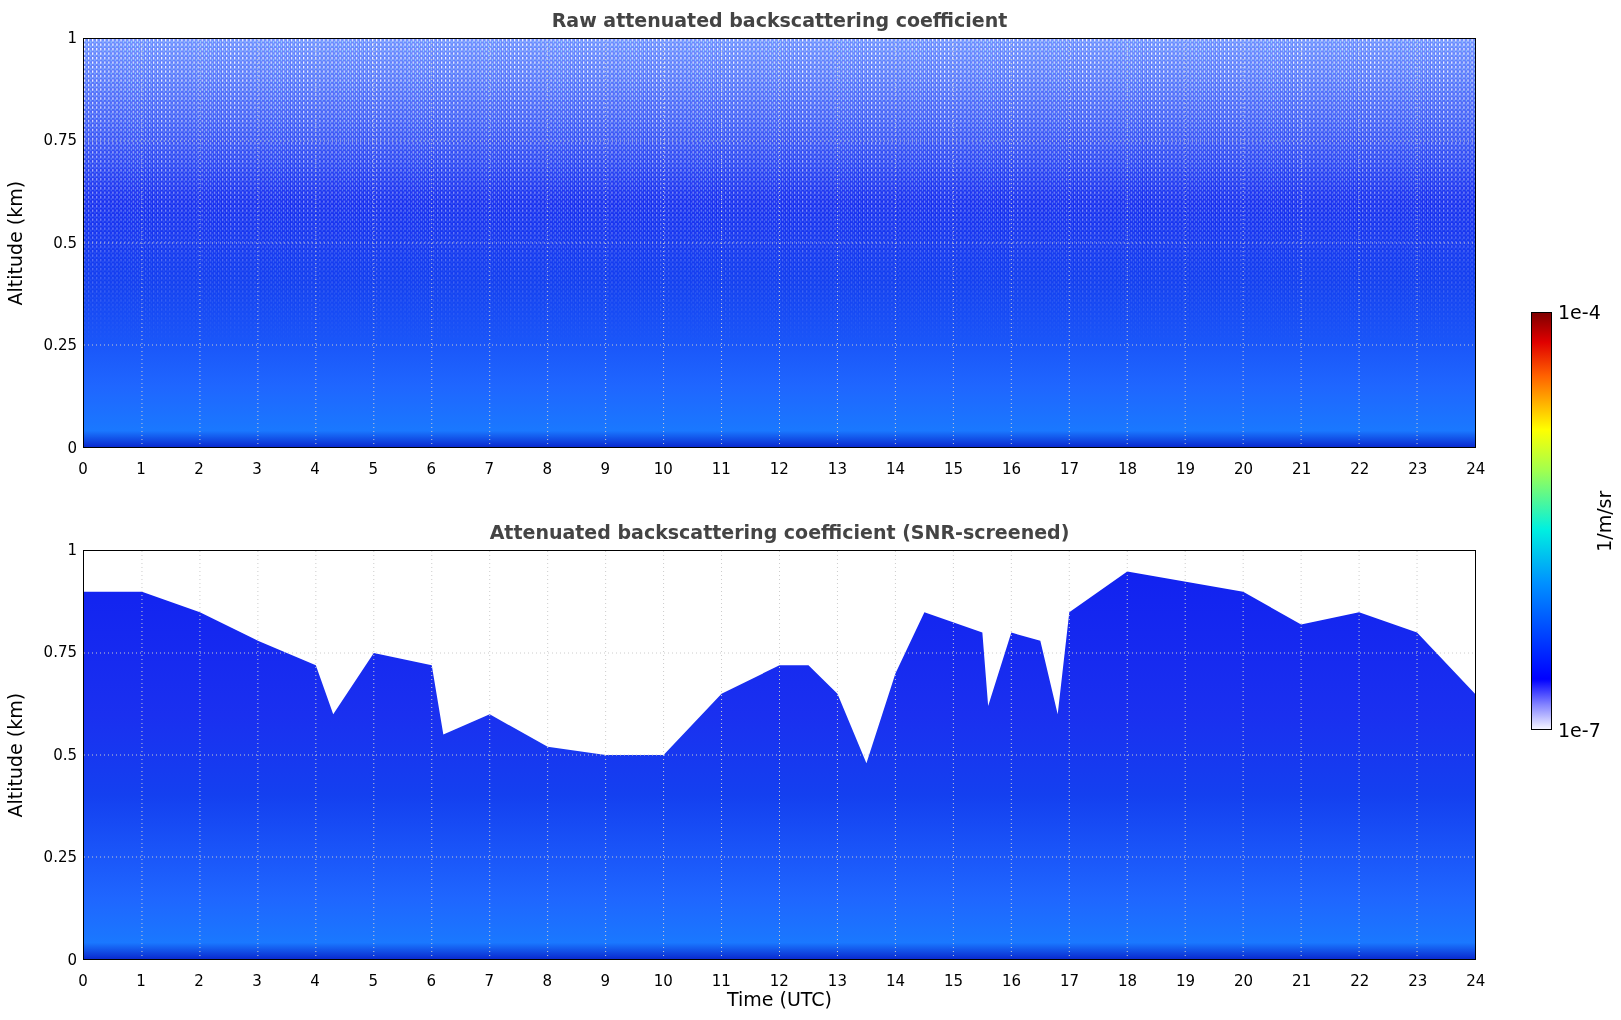 This screenshot has height=1020, width=1621. Describe the element at coordinates (779, 999) in the screenshot. I see `axis-label: Time (UTC)` at that location.